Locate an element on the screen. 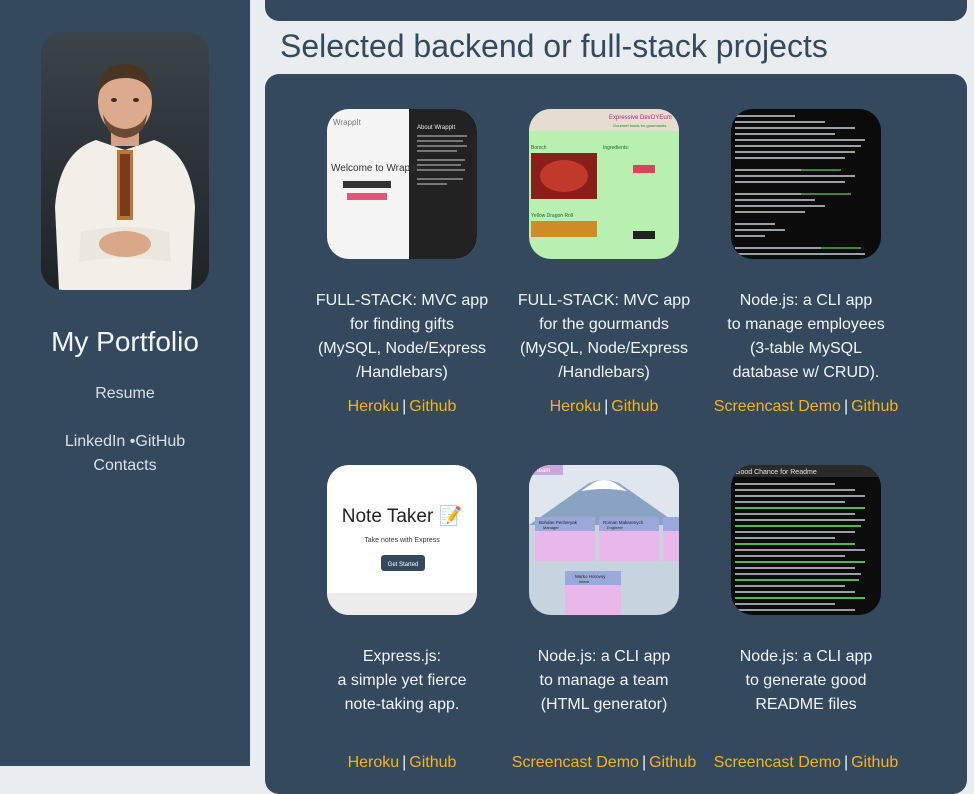 This screenshot has width=974, height=794. thumb-subtitle: Gourmet foods for gourmands is located at coordinates (639, 125).